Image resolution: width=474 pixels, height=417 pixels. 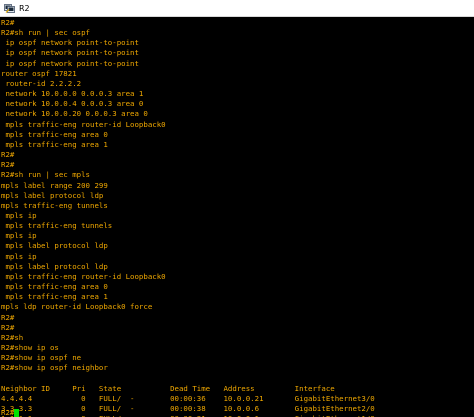 What do you see at coordinates (41, 83) in the screenshot?
I see `terminal-line: router-id 2.2.2.2` at bounding box center [41, 83].